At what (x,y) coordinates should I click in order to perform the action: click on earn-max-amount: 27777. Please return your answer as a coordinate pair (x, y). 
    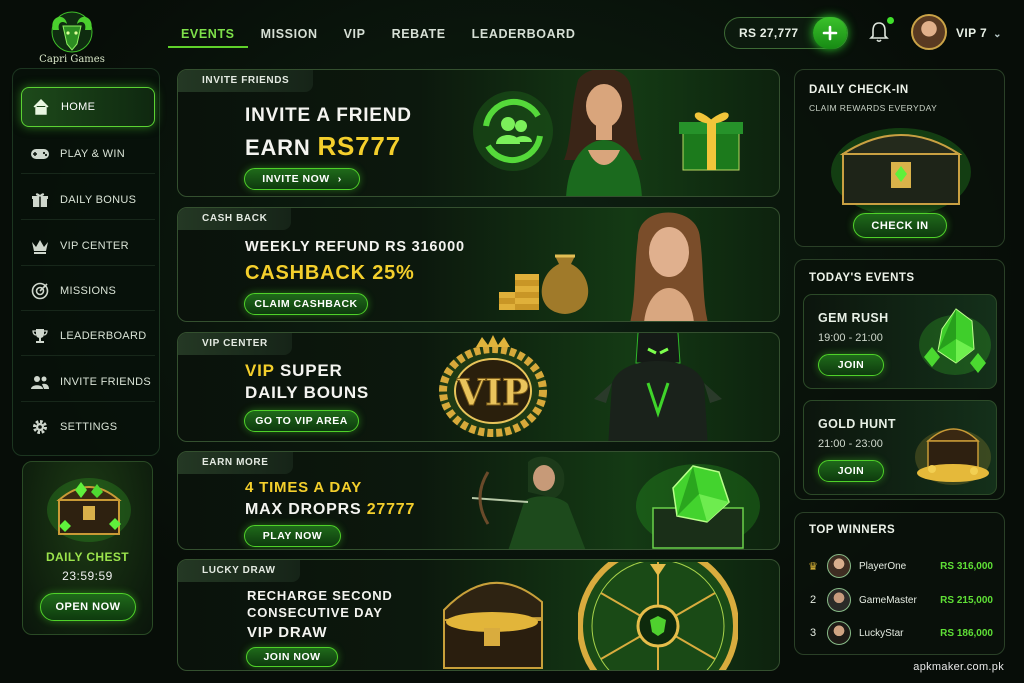
    Looking at the image, I should click on (391, 509).